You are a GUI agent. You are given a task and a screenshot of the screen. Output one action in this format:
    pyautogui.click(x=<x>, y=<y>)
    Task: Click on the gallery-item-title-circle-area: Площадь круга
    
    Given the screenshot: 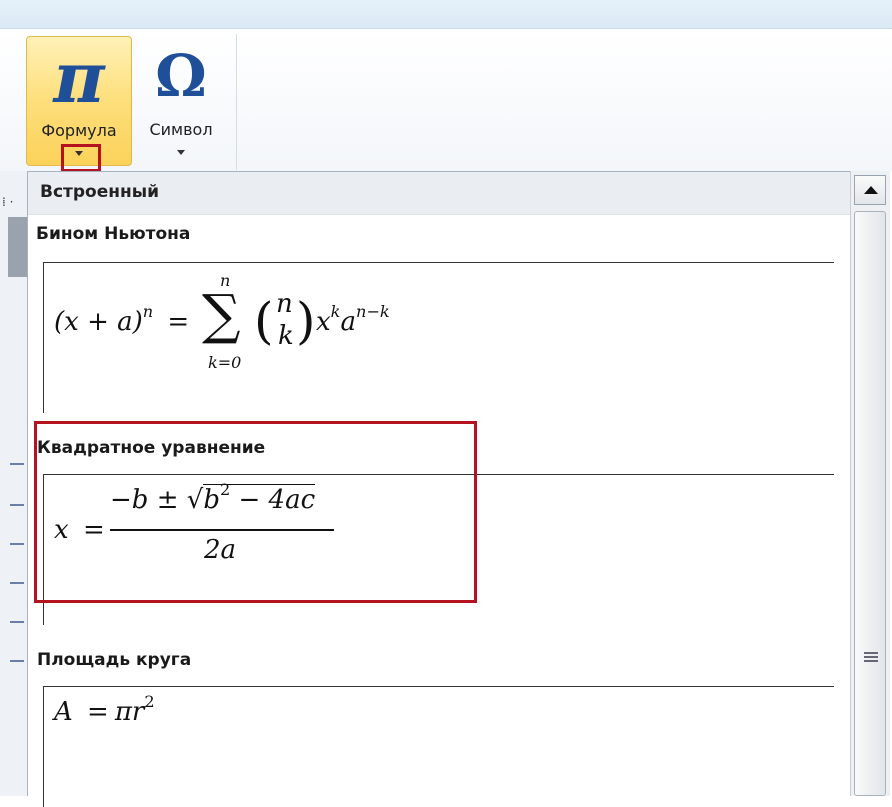 What is the action you would take?
    pyautogui.click(x=114, y=660)
    